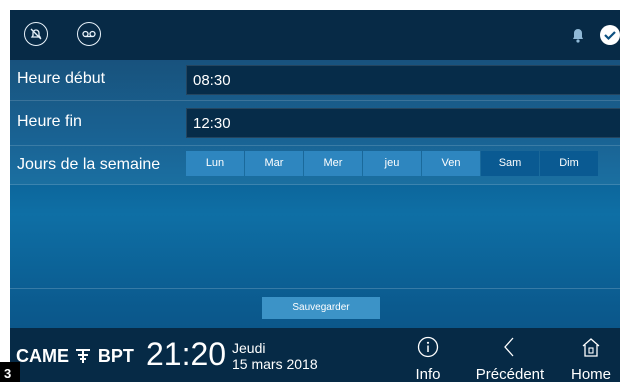 The image size is (630, 386). Describe the element at coordinates (569, 163) in the screenshot. I see `day-dim: Dim` at that location.